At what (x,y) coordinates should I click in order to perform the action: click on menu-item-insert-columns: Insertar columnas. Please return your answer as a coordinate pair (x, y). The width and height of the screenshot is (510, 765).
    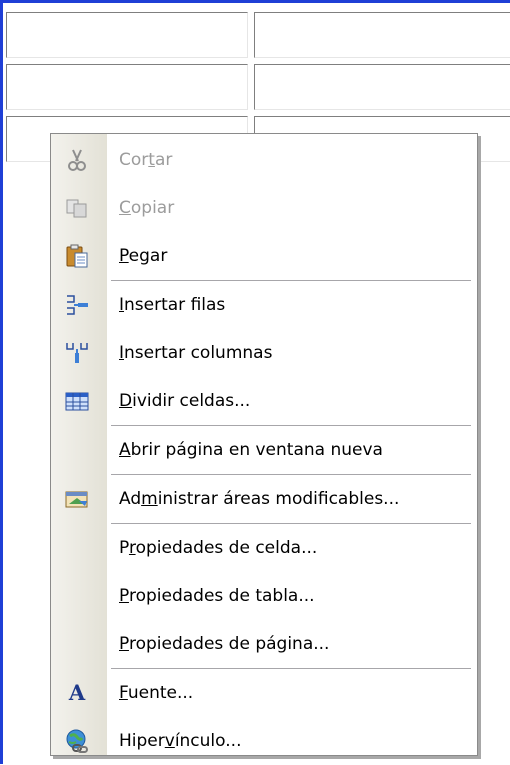
    Looking at the image, I should click on (264, 353).